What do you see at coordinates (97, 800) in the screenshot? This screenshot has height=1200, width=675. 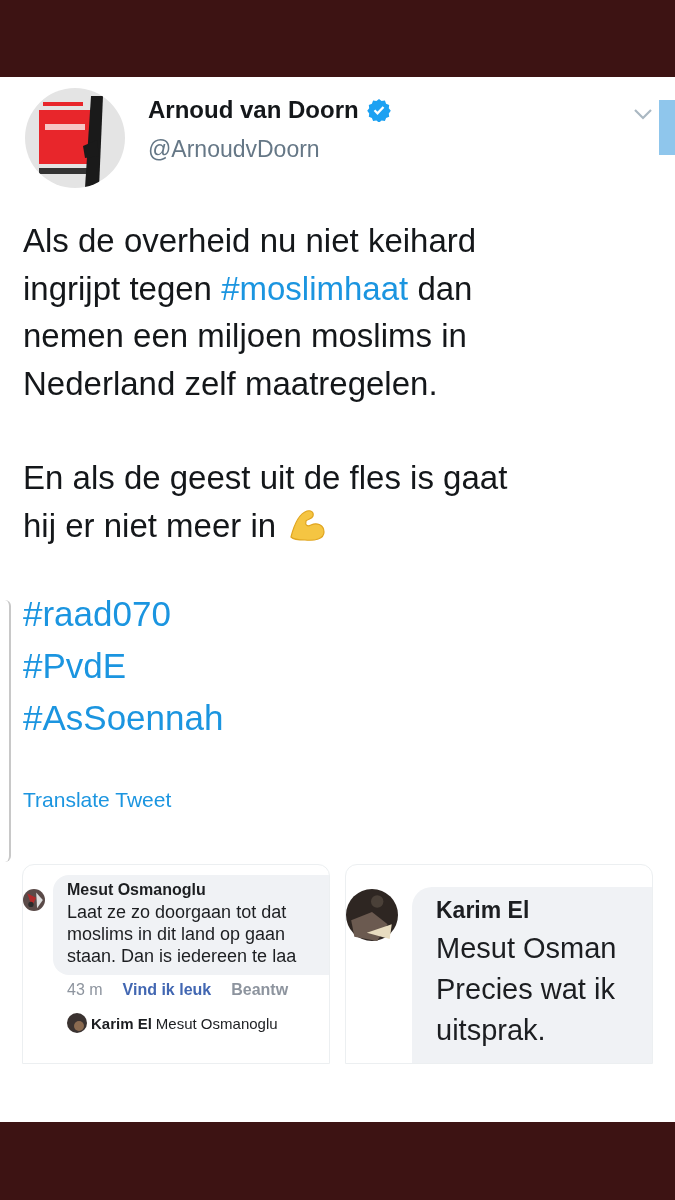 I see `translate-link: Translate Tweet` at bounding box center [97, 800].